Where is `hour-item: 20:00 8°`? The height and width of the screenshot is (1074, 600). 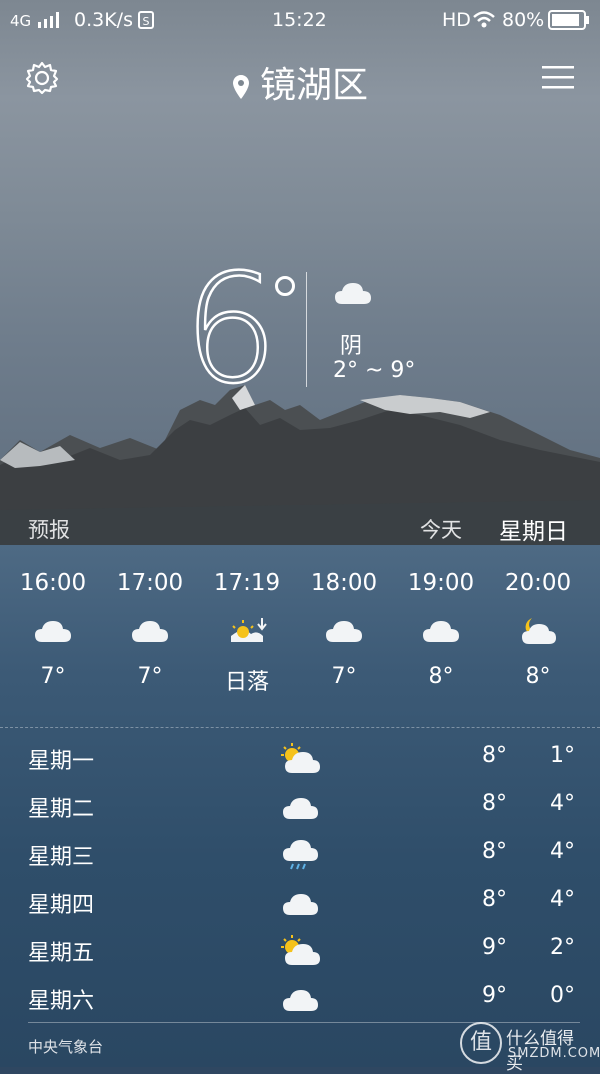
hour-item: 20:00 8° is located at coordinates (538, 629).